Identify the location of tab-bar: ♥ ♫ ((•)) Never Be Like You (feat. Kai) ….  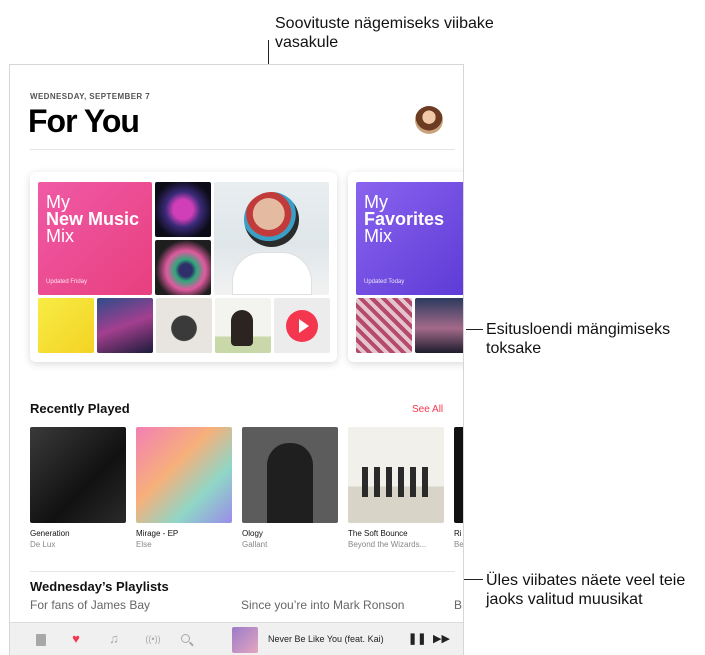
(236, 638).